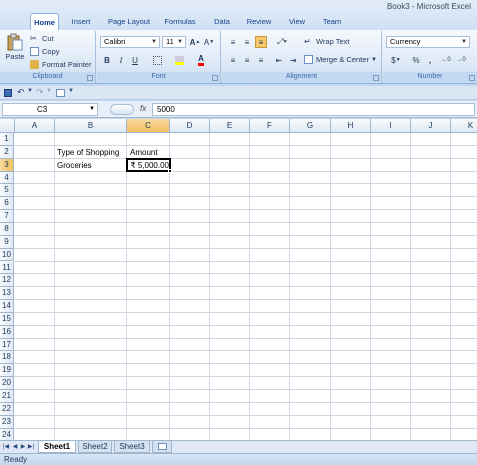 This screenshot has height=465, width=477. Describe the element at coordinates (340, 59) in the screenshot. I see `merge-center-button: Merge & Center ▼` at that location.